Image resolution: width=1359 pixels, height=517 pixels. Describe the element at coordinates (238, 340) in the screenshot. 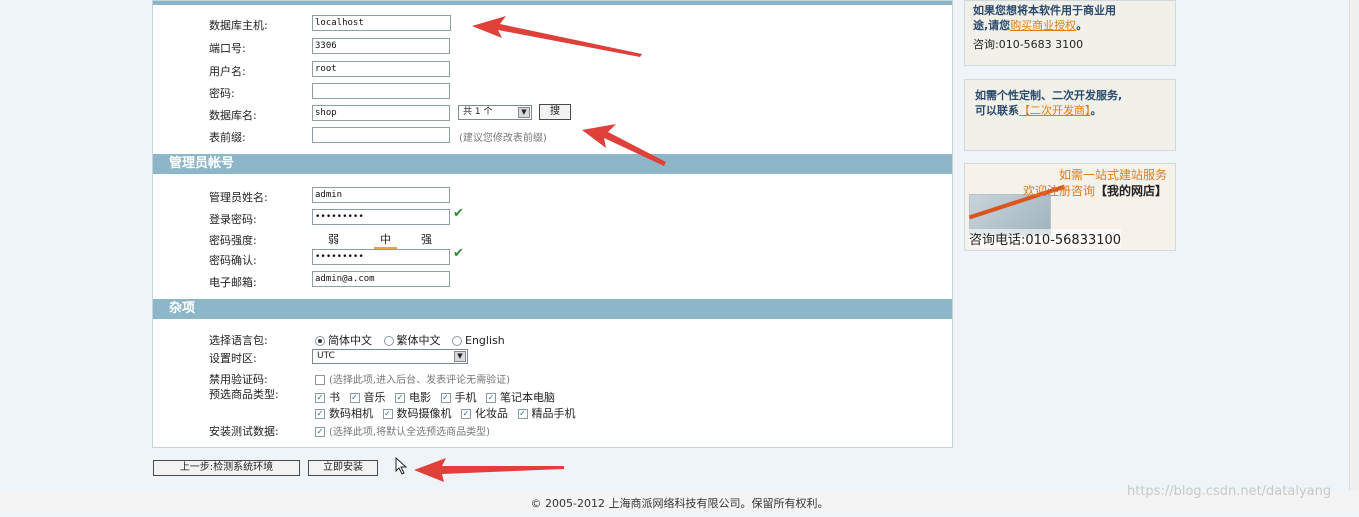

I see `lang-label: 选择语言包:` at that location.